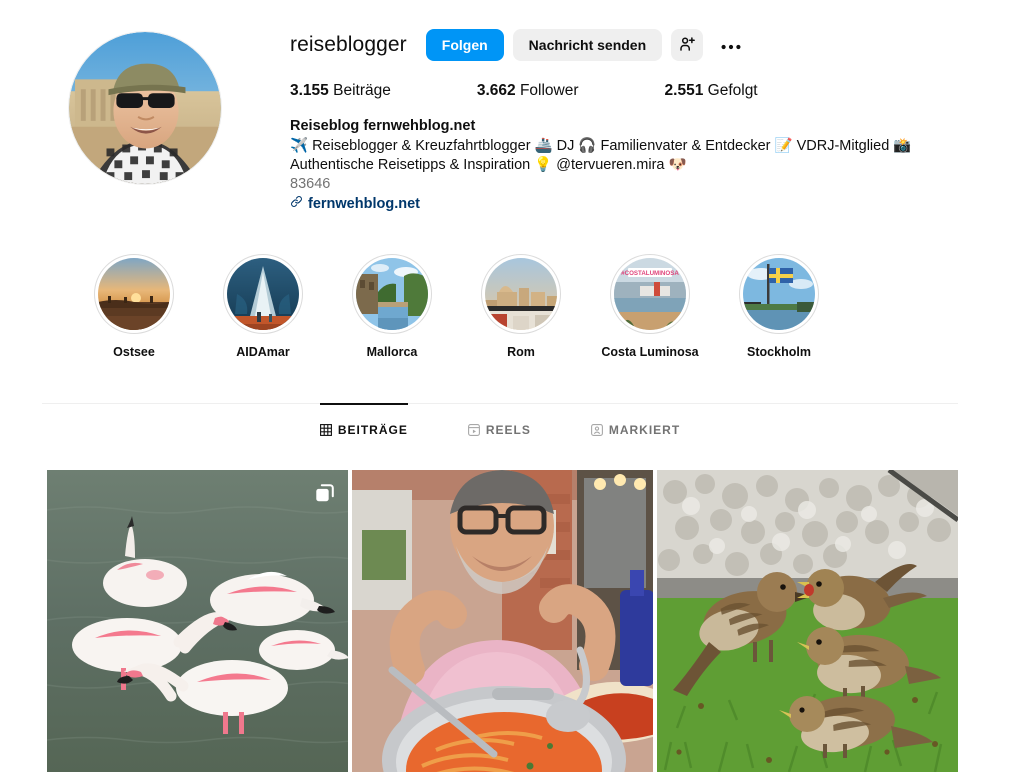 The height and width of the screenshot is (772, 1024). I want to click on reels-icon, so click(473, 429).